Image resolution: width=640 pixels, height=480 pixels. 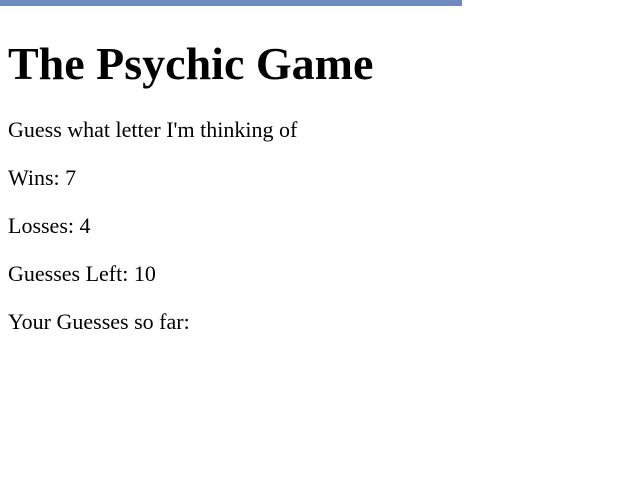 I want to click on wins-value: 7, so click(x=71, y=177).